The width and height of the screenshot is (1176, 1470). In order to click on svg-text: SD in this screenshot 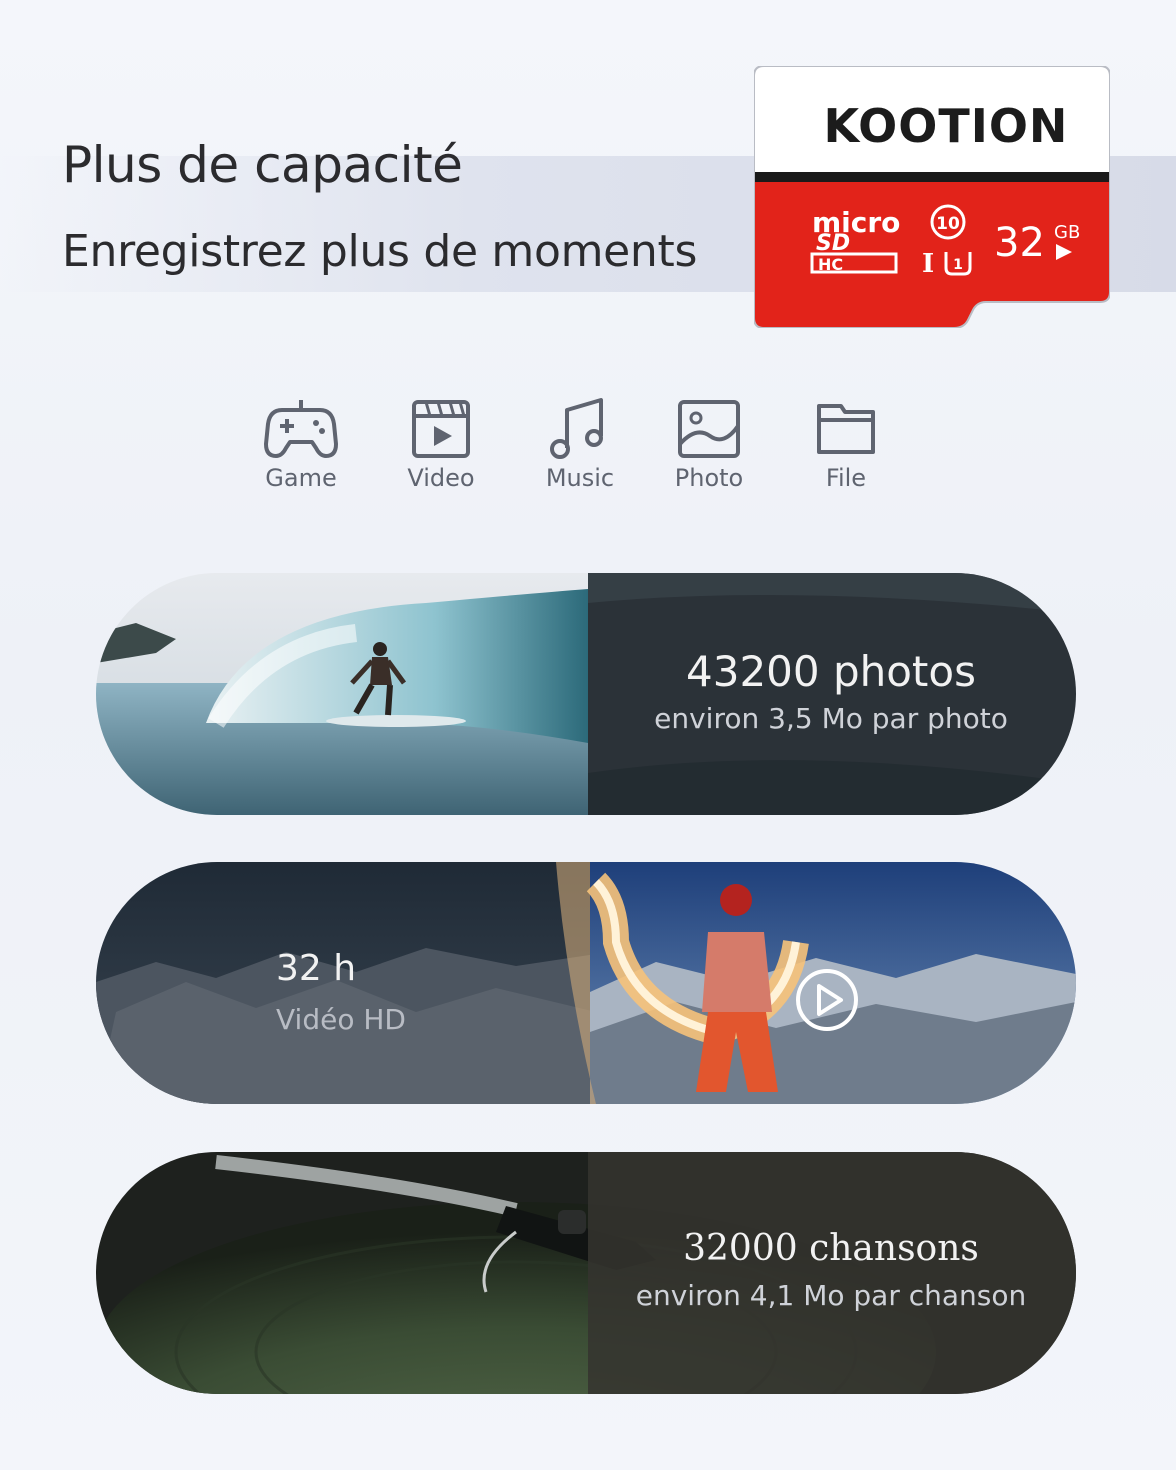, I will do `click(833, 243)`.